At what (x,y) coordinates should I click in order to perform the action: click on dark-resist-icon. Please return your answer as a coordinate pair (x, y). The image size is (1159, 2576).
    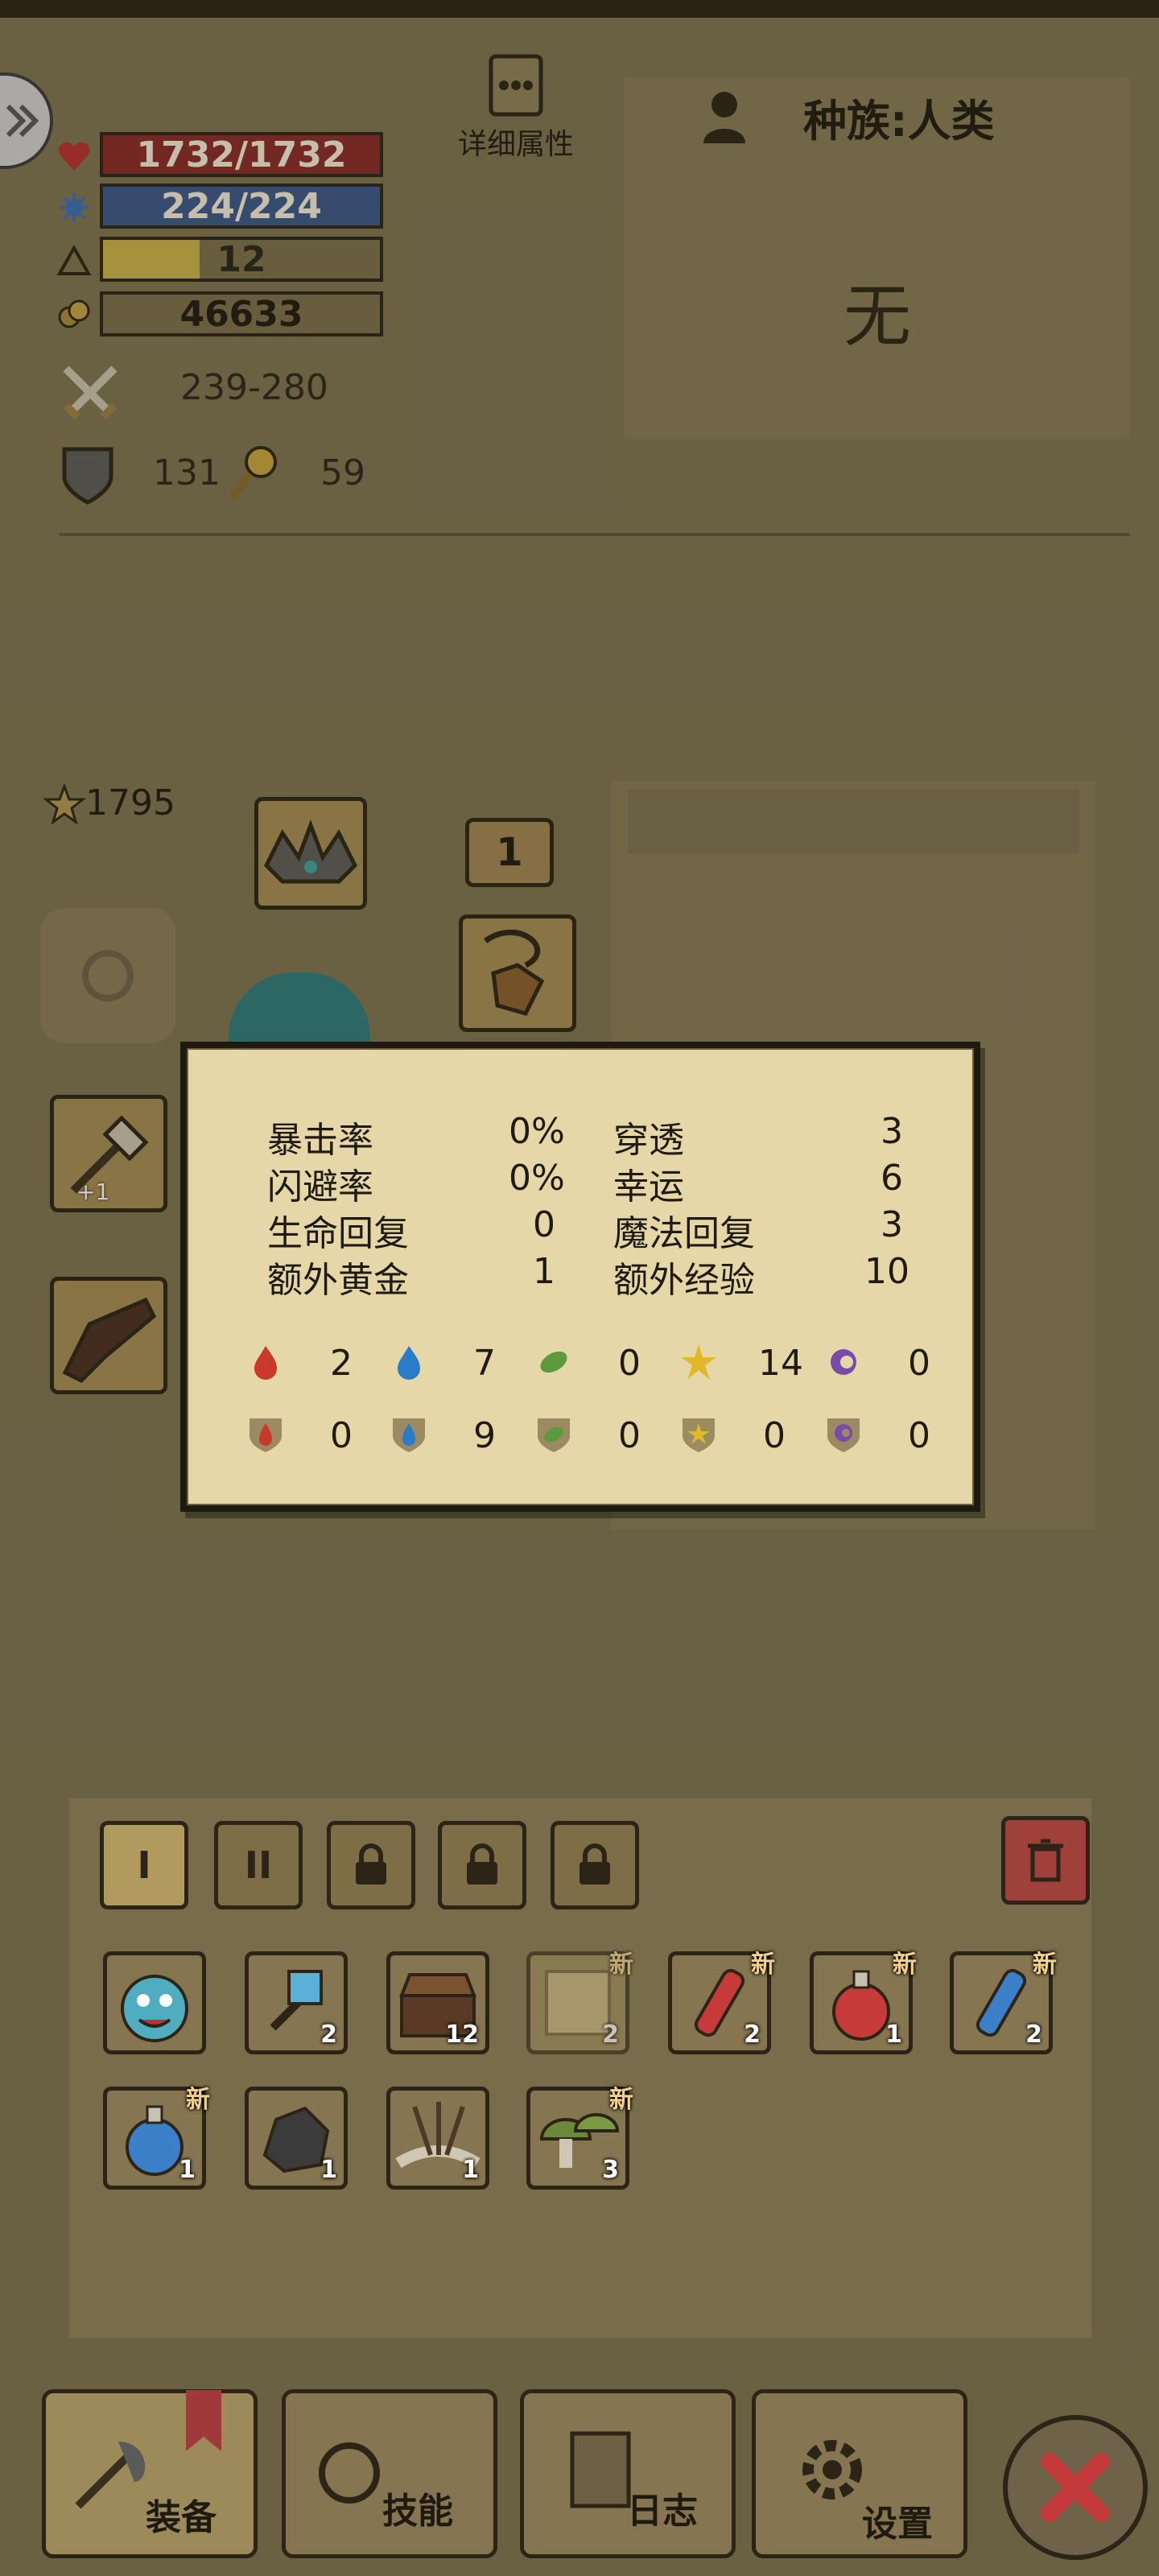
    Looking at the image, I should click on (843, 1435).